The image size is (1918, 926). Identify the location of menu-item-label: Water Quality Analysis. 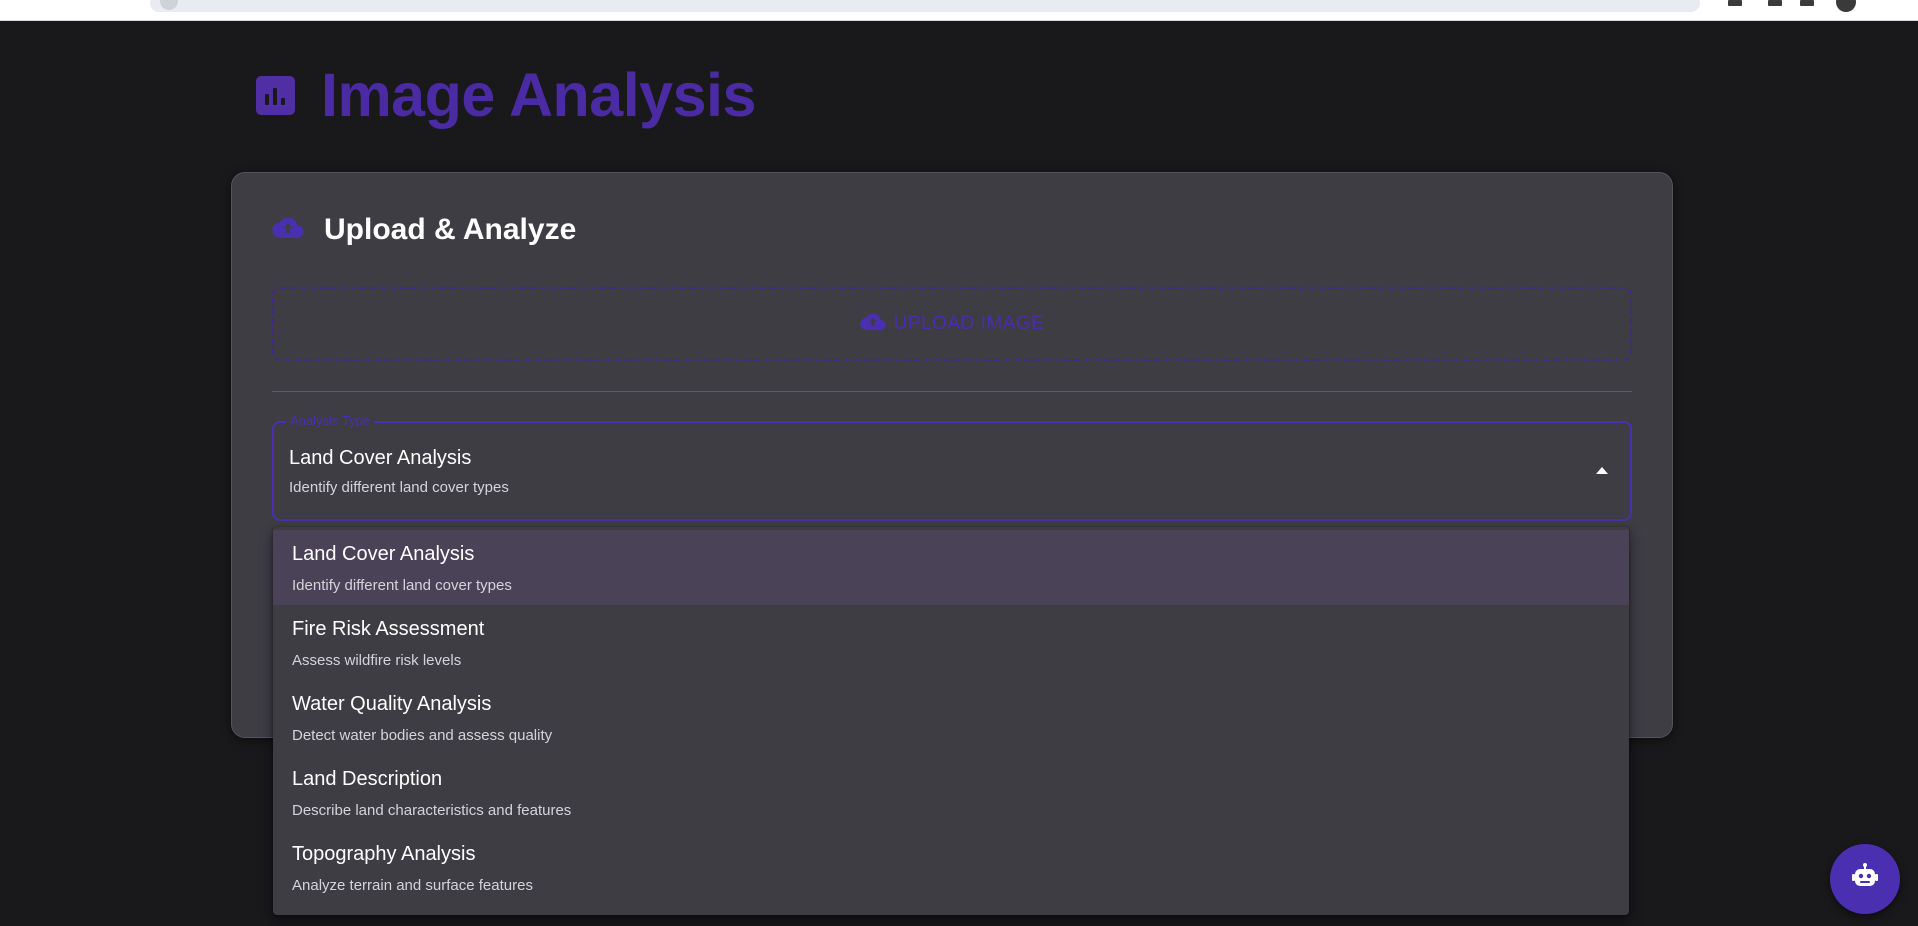
(392, 704).